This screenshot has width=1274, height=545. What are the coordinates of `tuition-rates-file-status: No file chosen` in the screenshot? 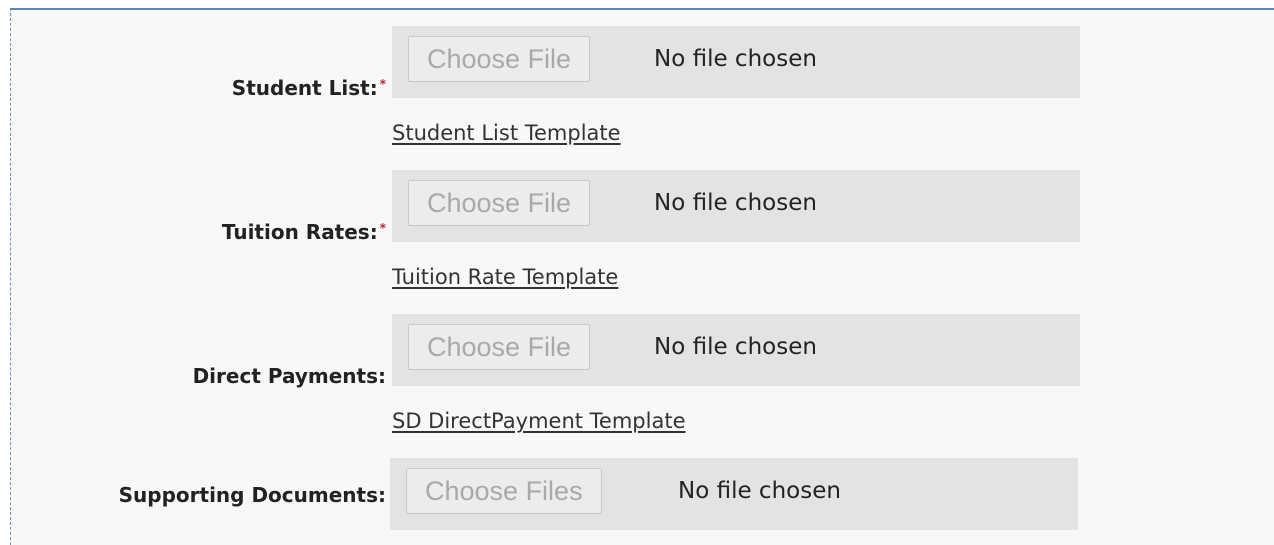 It's located at (735, 203).